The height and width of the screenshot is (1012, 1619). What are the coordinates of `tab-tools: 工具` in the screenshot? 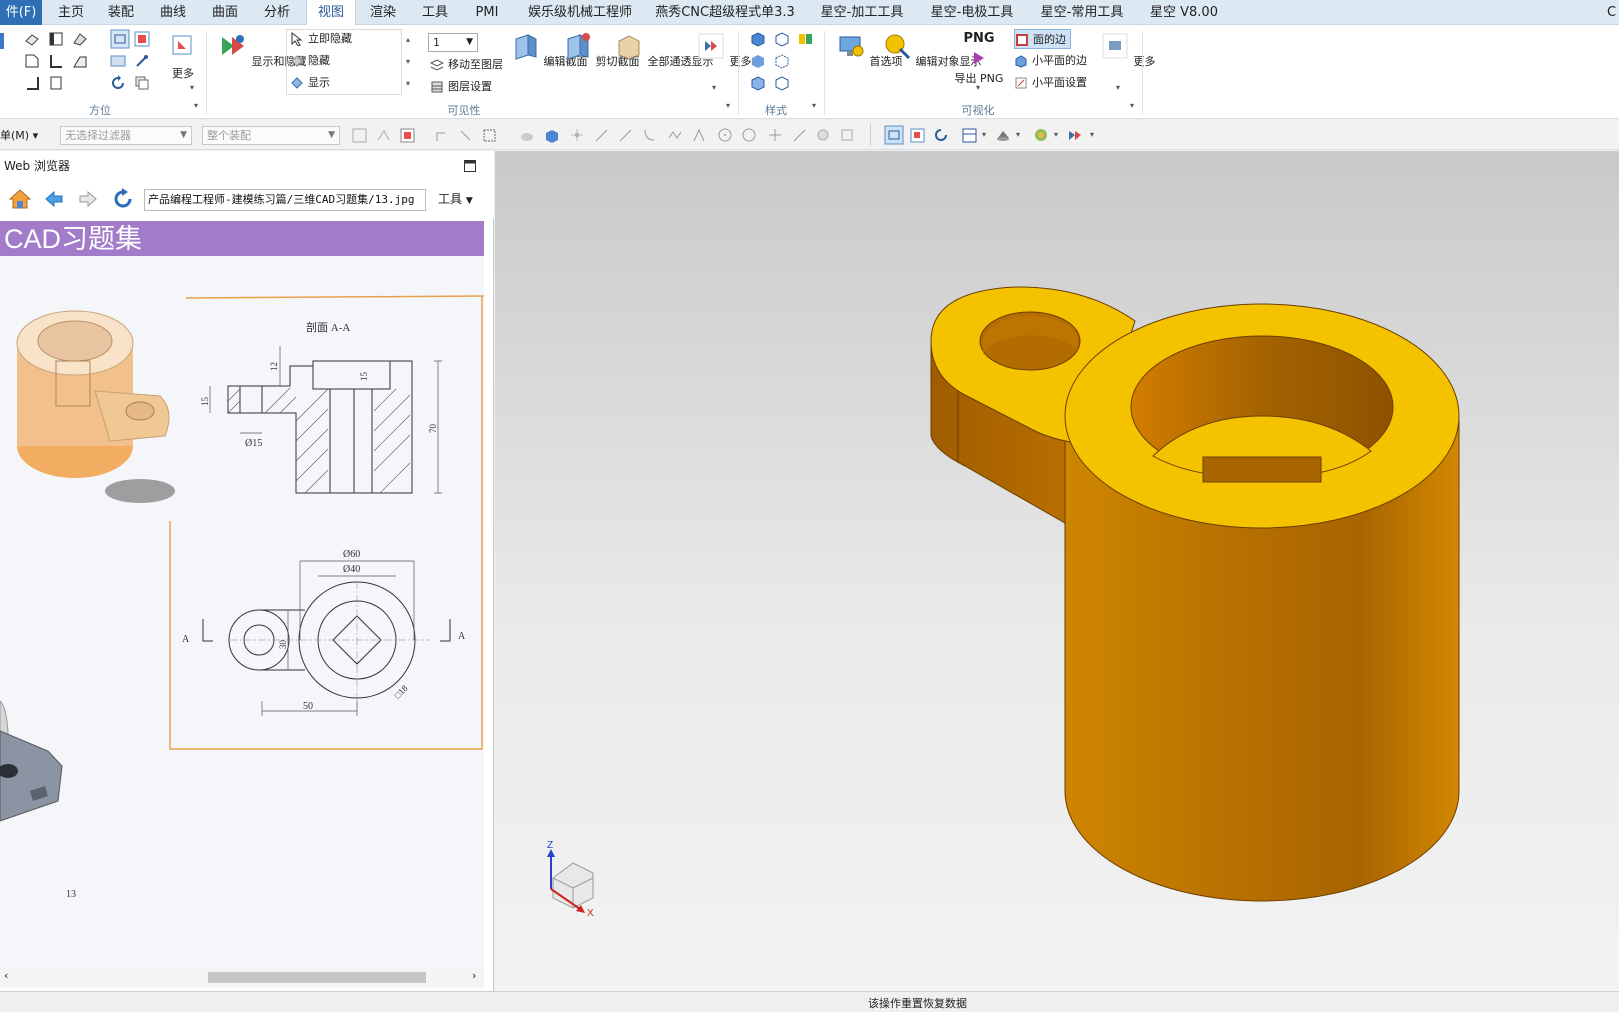 It's located at (435, 12).